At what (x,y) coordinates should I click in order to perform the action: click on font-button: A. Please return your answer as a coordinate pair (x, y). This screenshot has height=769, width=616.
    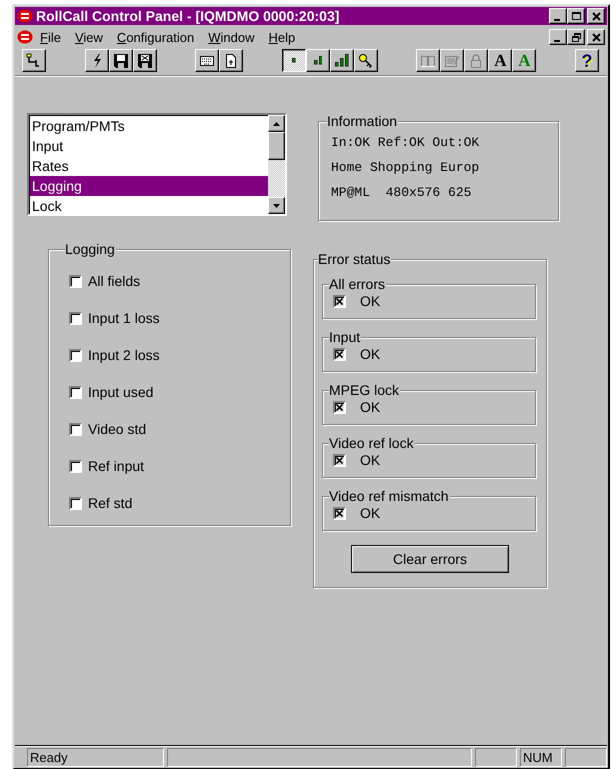
    Looking at the image, I should click on (500, 60).